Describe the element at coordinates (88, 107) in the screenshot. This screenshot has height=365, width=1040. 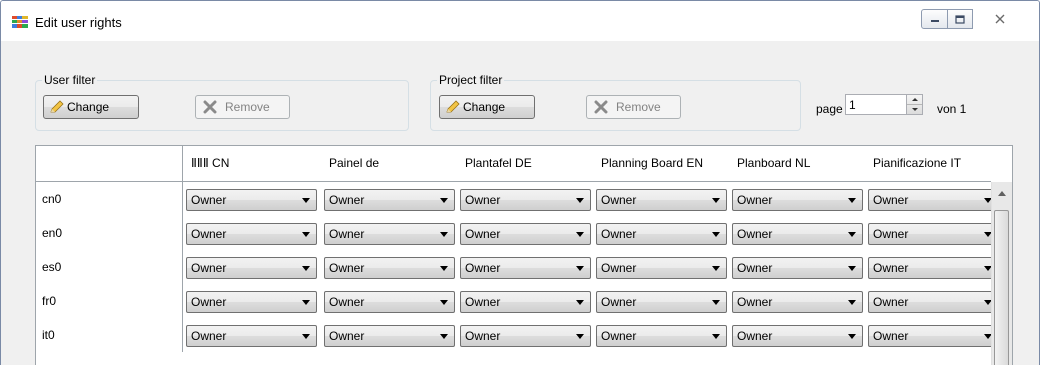
I see `user-filter-change-label: Change` at that location.